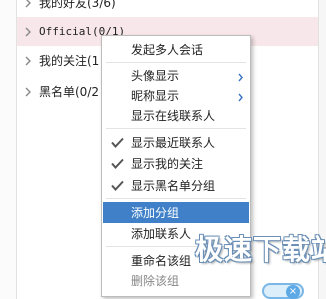 This screenshot has height=299, width=326. What do you see at coordinates (161, 234) in the screenshot?
I see `menu-item-label: 添加联系人` at bounding box center [161, 234].